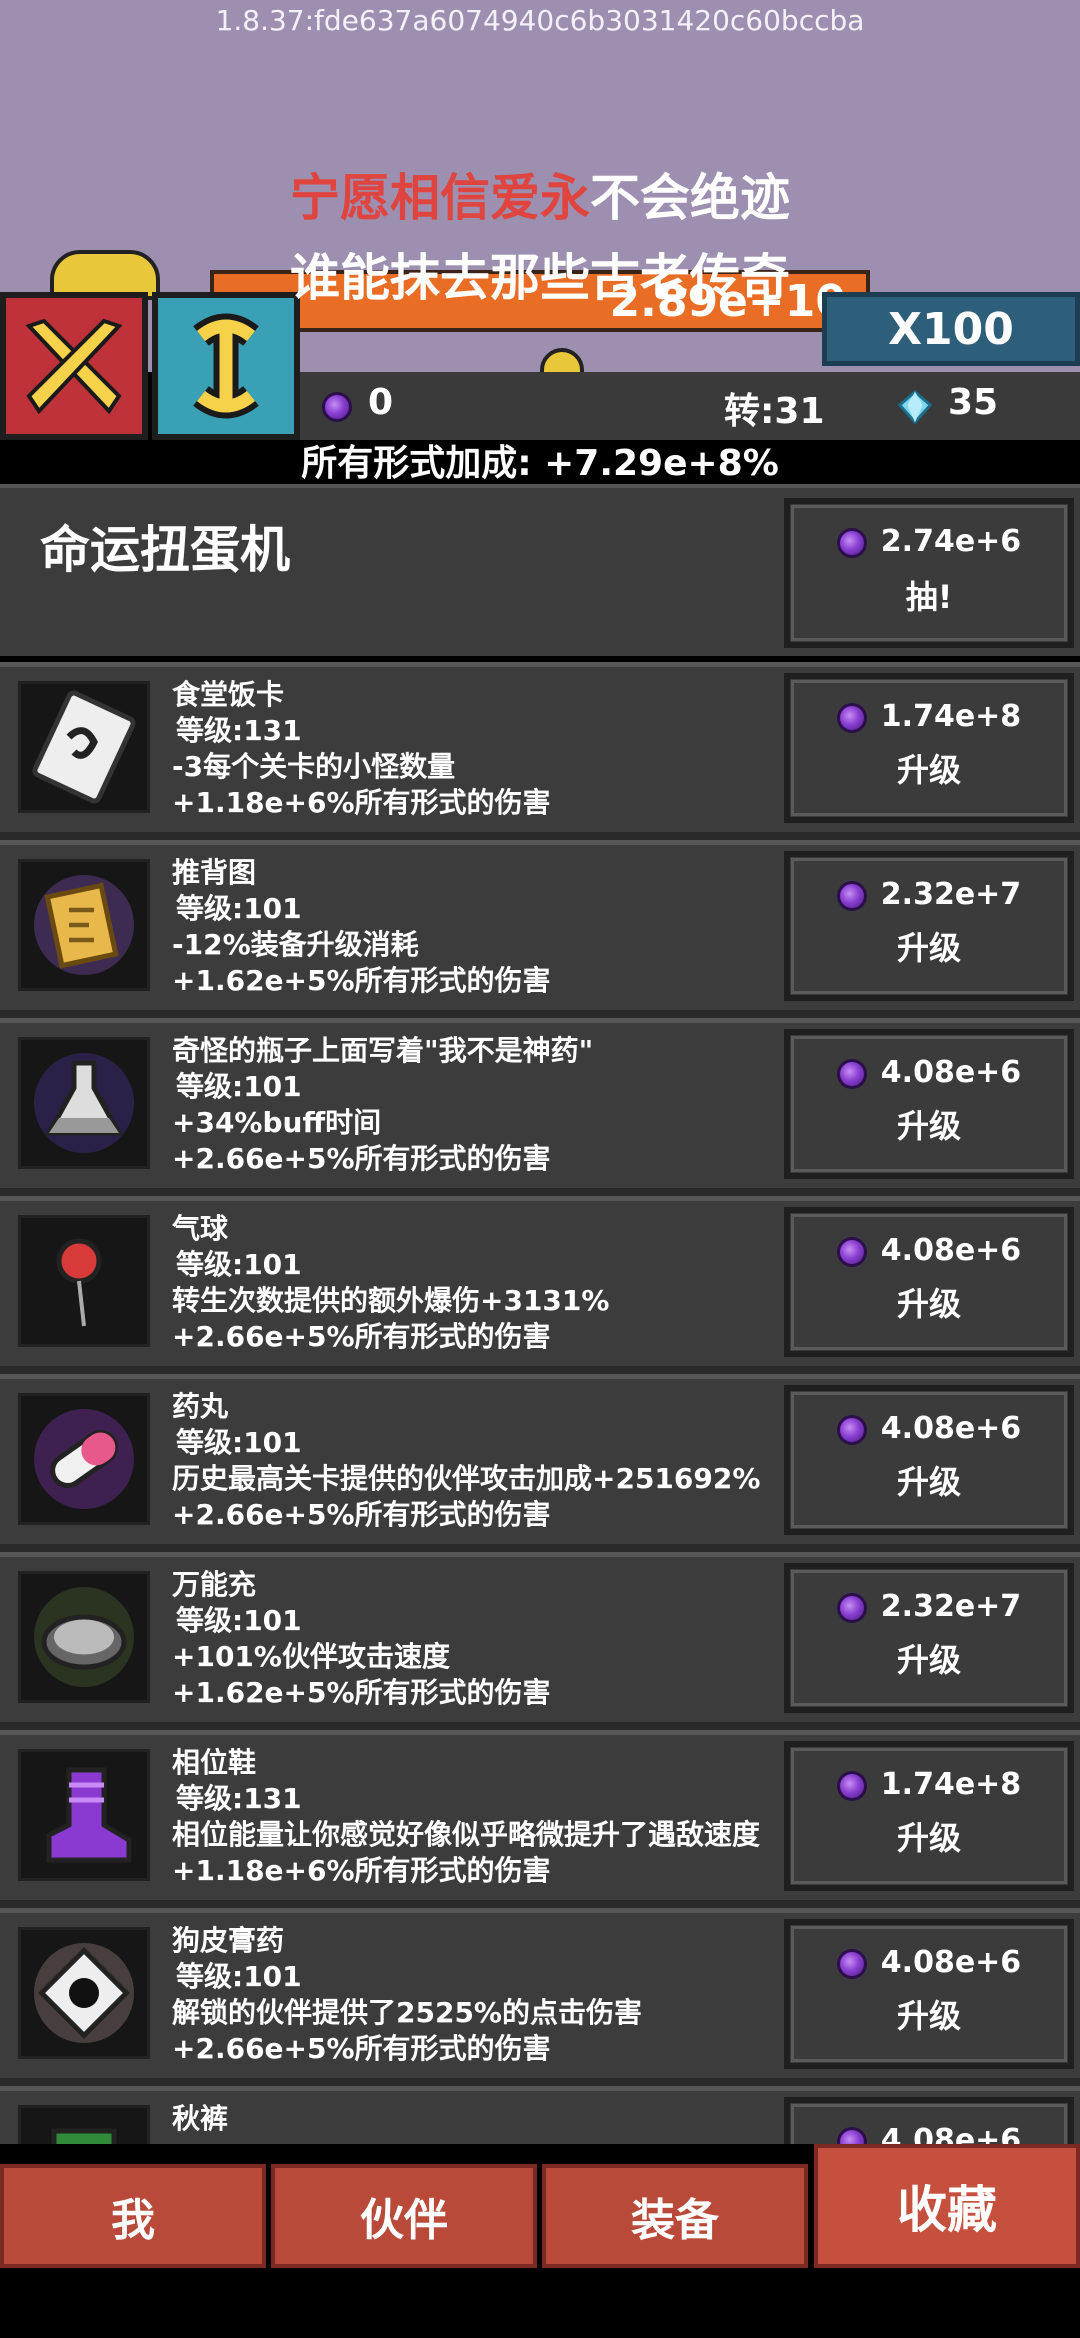  Describe the element at coordinates (929, 2120) in the screenshot. I see `upgrade-button: 4.08e+6` at that location.